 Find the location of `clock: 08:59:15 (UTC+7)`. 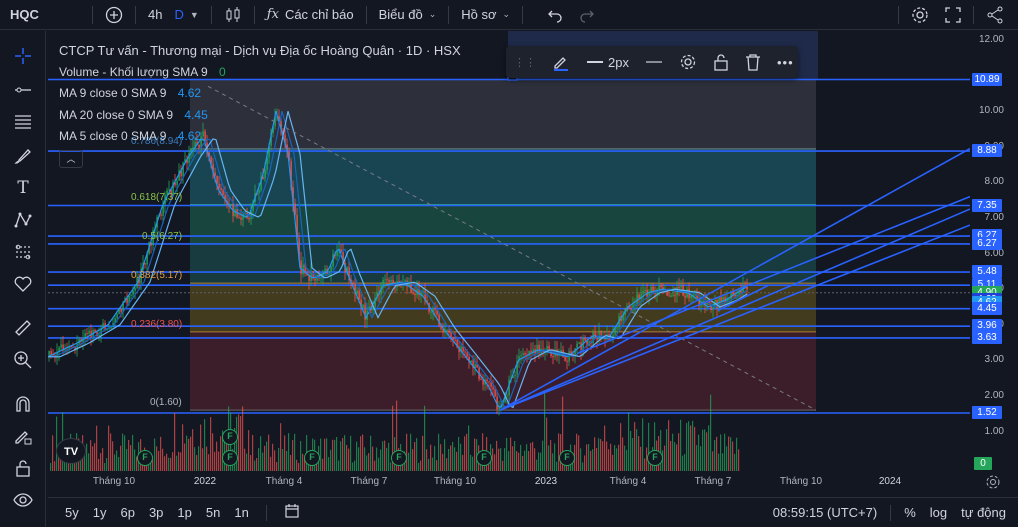

clock: 08:59:15 (UTC+7) is located at coordinates (825, 512).